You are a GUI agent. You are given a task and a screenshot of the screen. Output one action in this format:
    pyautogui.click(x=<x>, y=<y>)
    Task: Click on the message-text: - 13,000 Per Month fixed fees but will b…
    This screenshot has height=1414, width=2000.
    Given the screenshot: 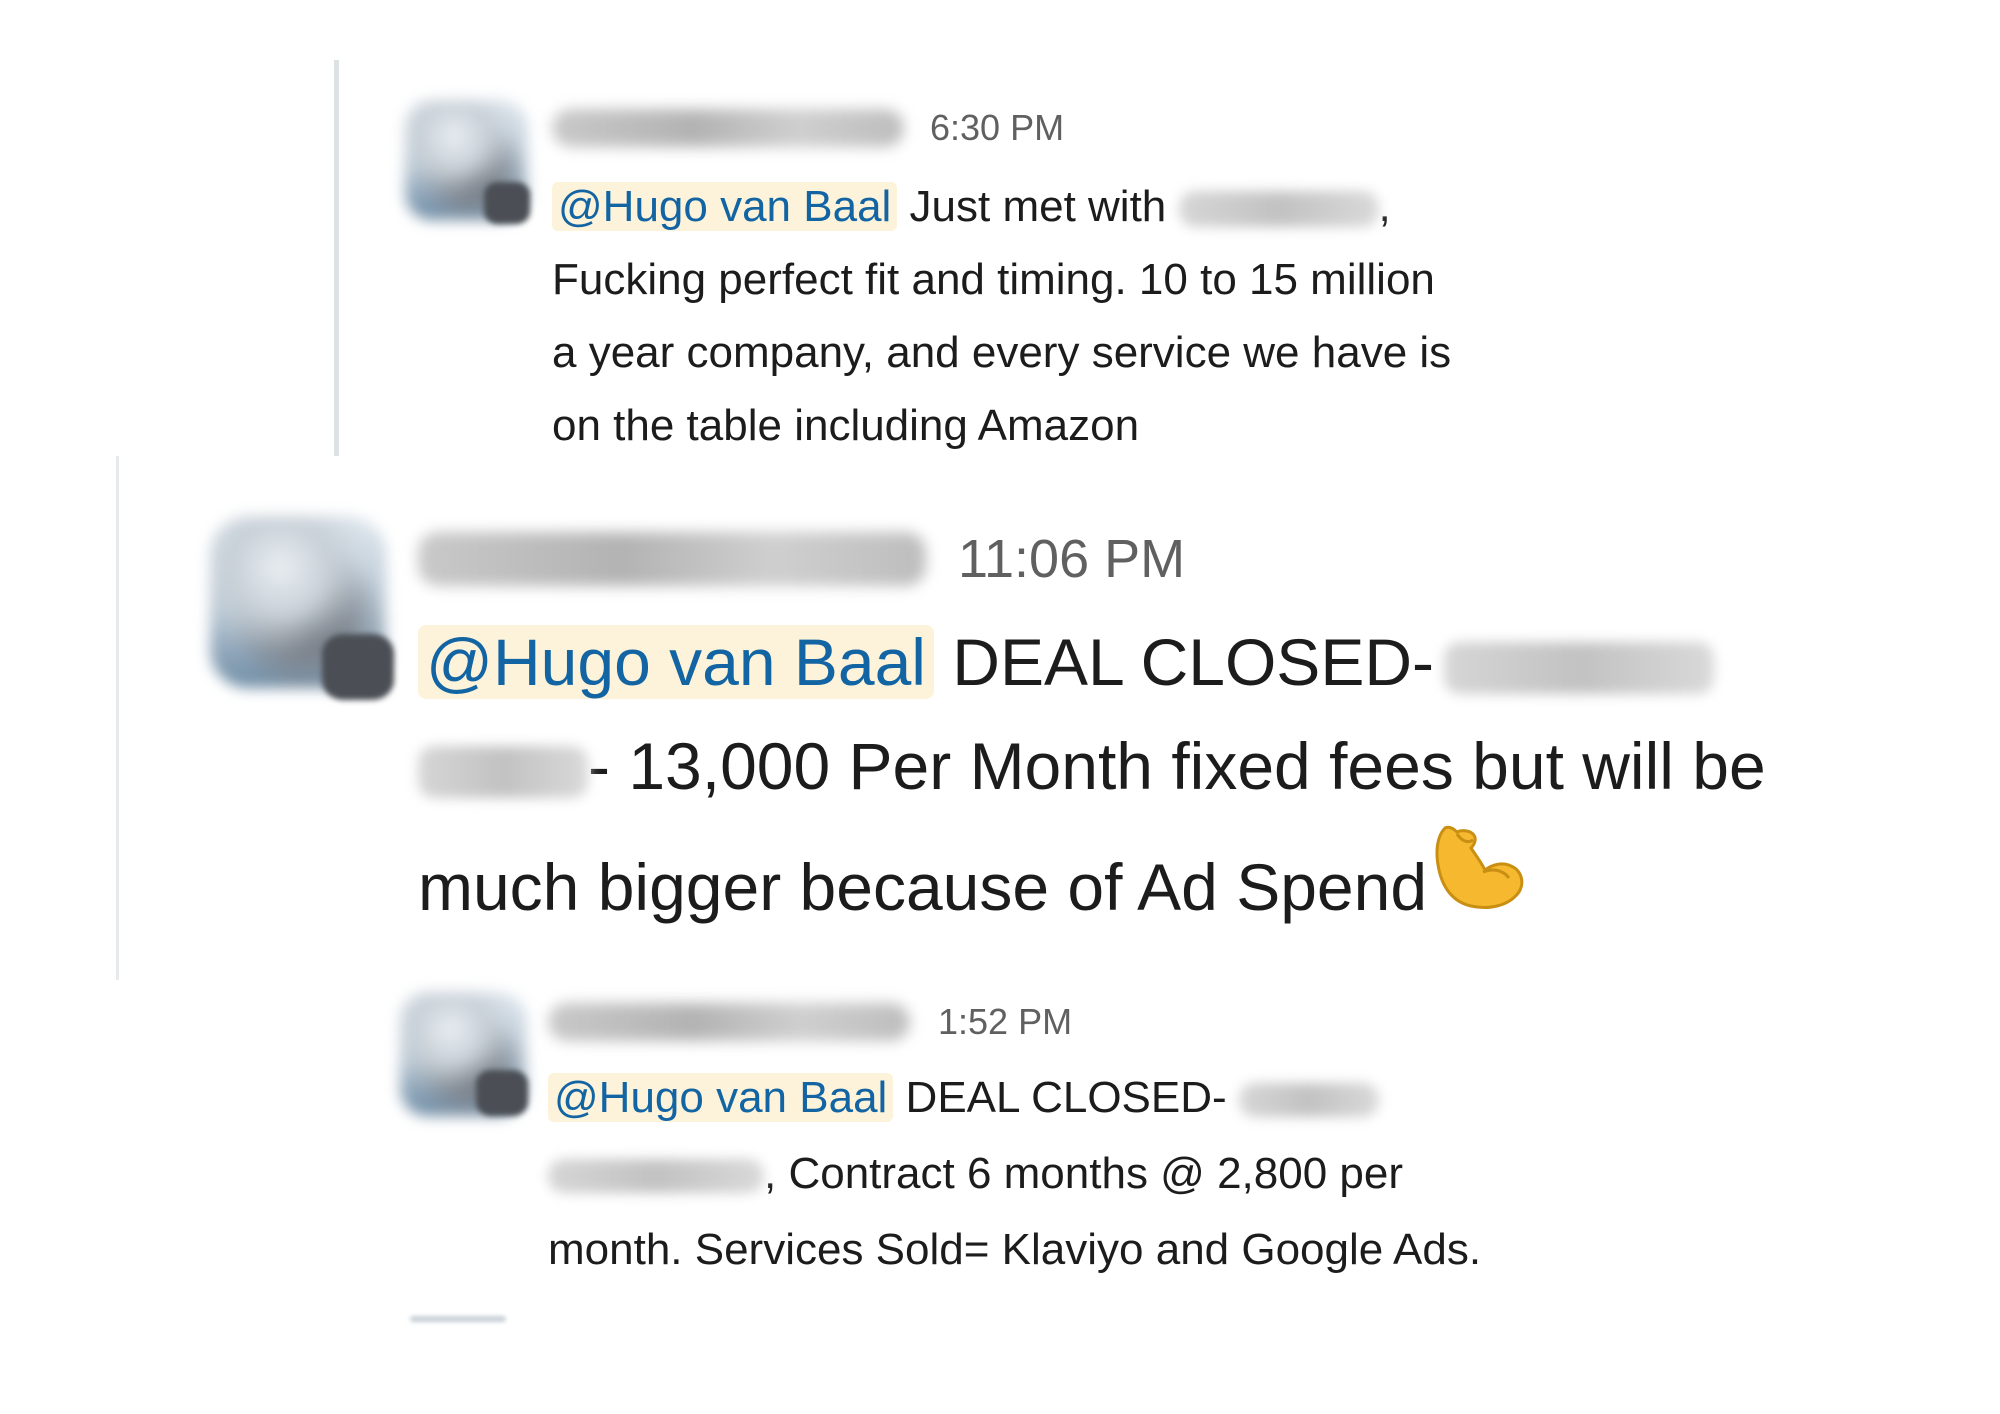 What is the action you would take?
    pyautogui.click(x=1177, y=766)
    